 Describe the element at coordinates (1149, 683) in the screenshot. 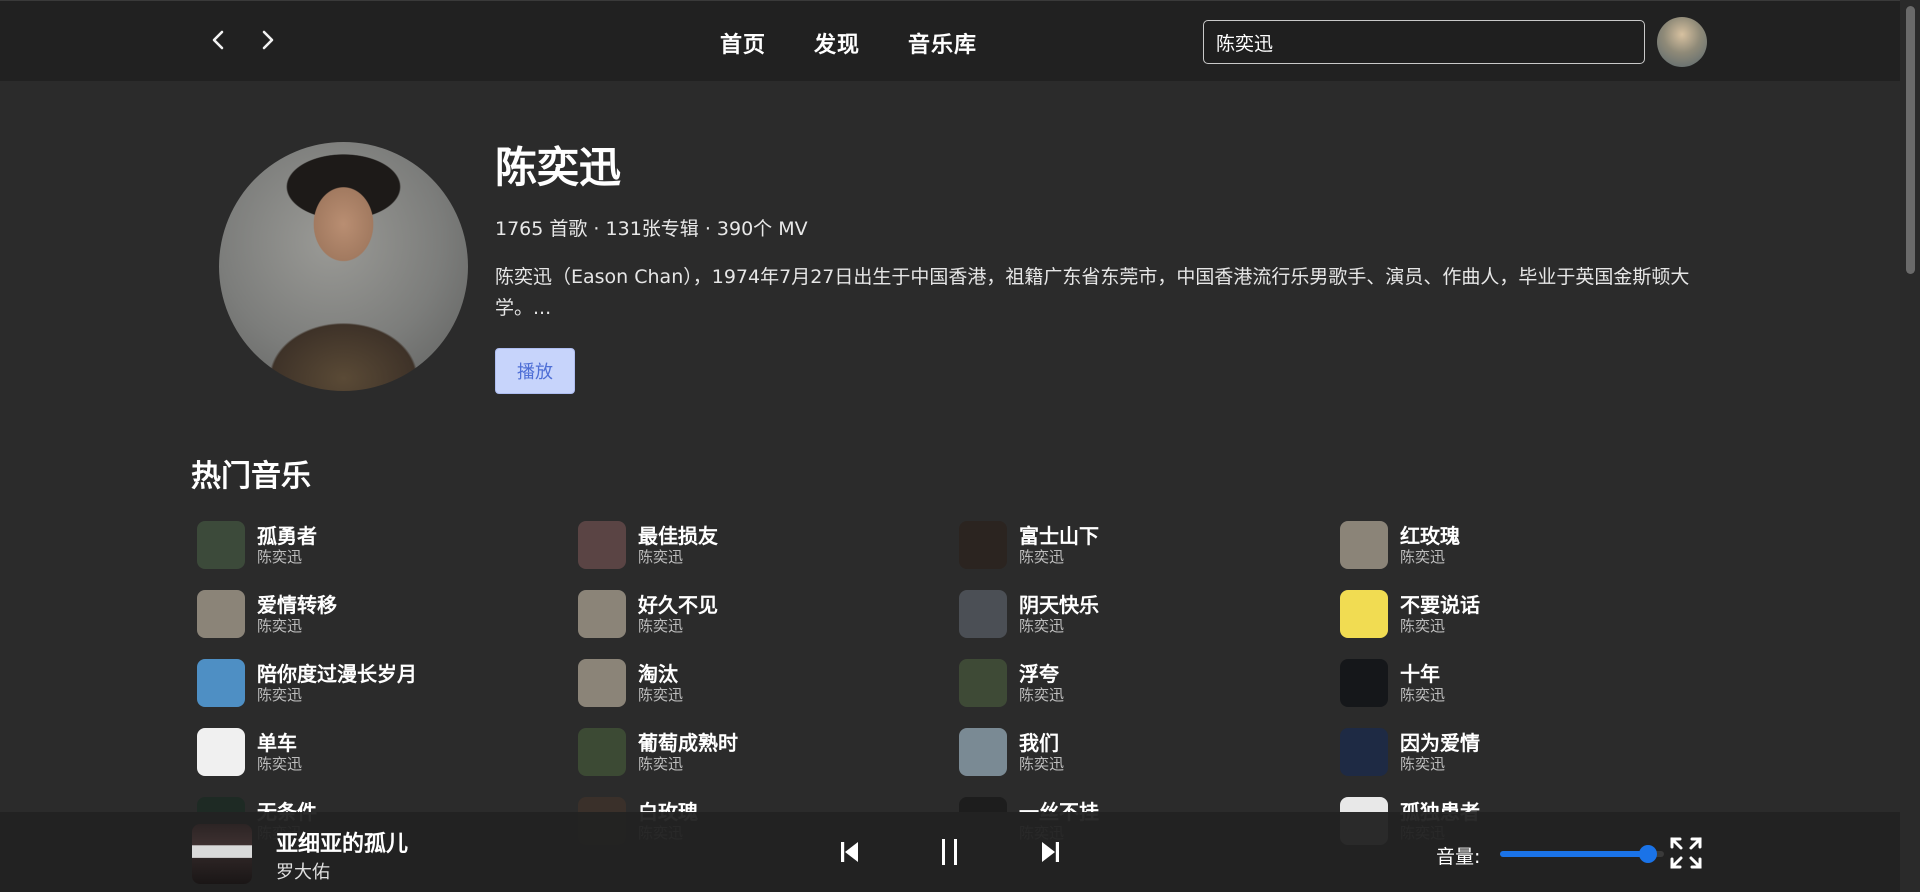

I see `song-item: 浮夸 陈奕迅` at that location.